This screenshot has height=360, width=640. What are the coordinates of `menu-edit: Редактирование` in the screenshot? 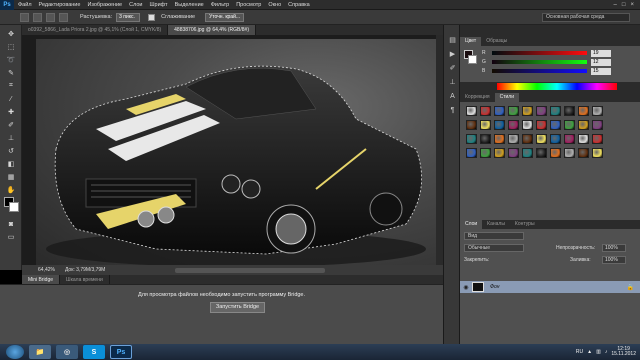 It's located at (60, 5).